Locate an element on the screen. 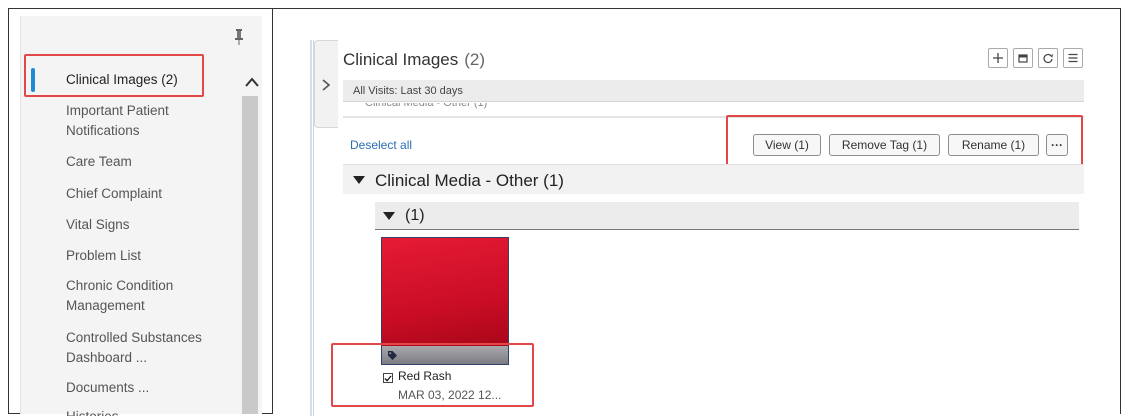 The height and width of the screenshot is (416, 1121). scrolled-row-remnant: Clinical Media - Other (1) is located at coordinates (426, 106).